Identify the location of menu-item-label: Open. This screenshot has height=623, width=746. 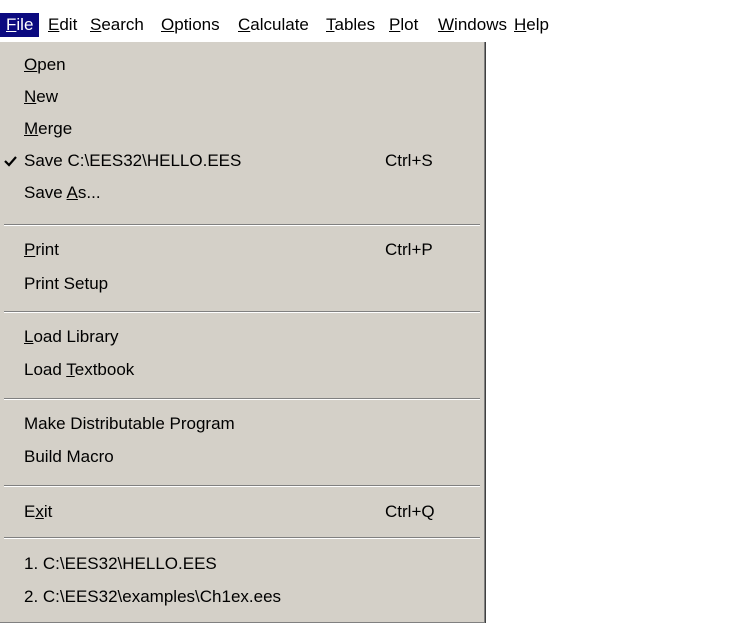
(45, 64).